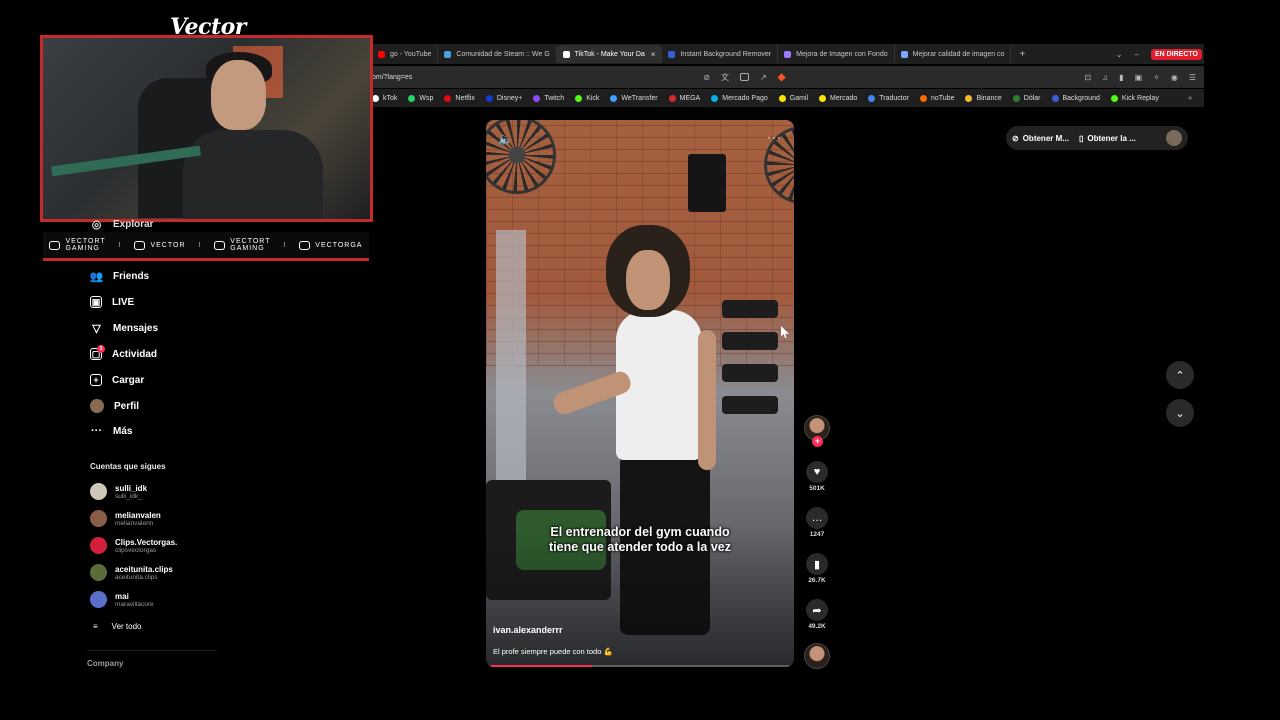 The width and height of the screenshot is (1280, 720). What do you see at coordinates (459, 98) in the screenshot?
I see `bookmark-item: Netflix` at bounding box center [459, 98].